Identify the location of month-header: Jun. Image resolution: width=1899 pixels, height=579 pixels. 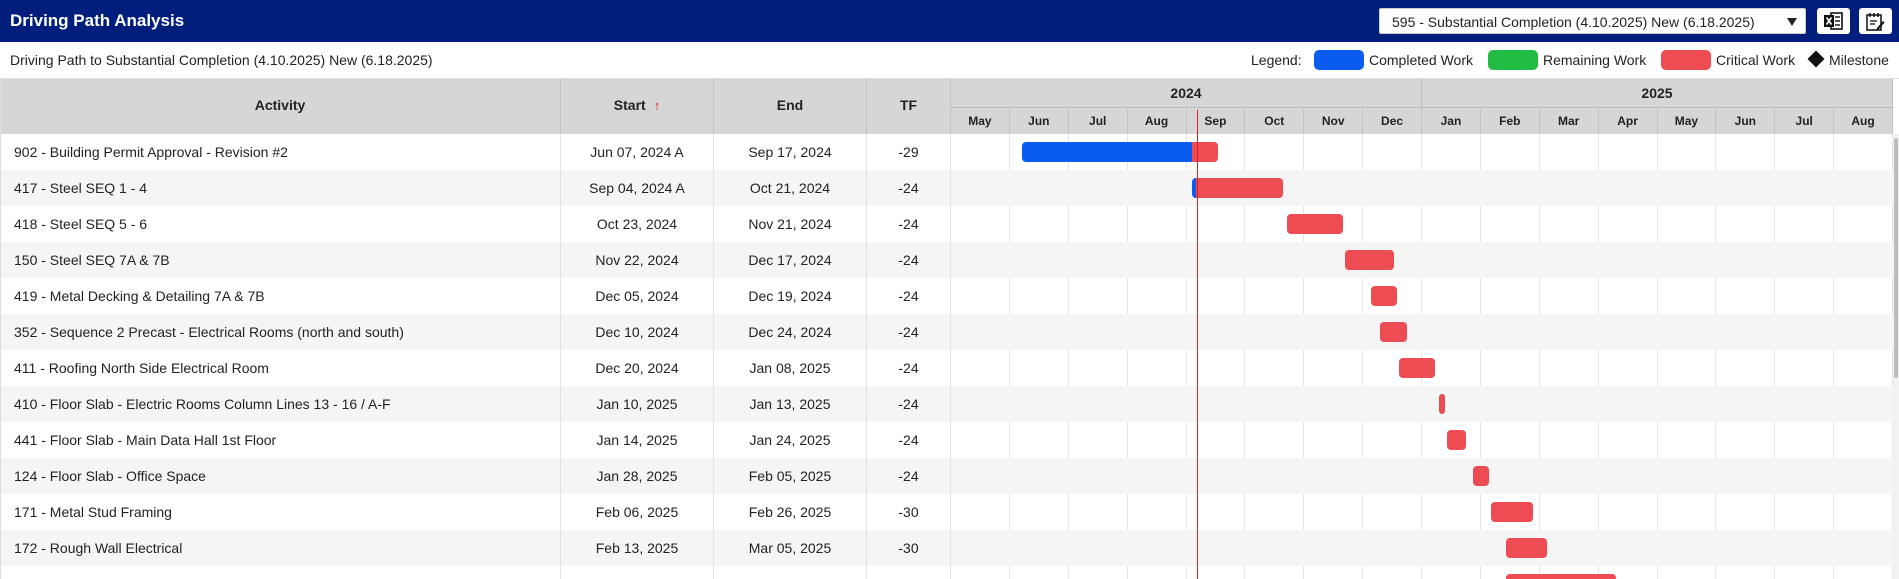
(1746, 121).